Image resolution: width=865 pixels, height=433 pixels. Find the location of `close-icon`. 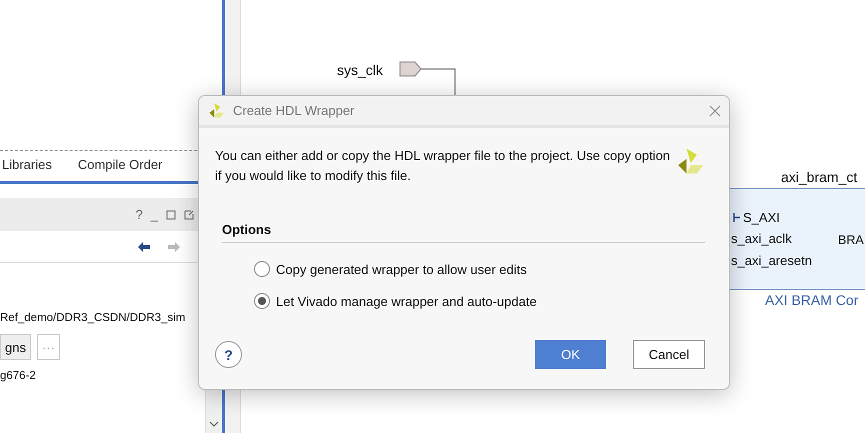

close-icon is located at coordinates (715, 110).